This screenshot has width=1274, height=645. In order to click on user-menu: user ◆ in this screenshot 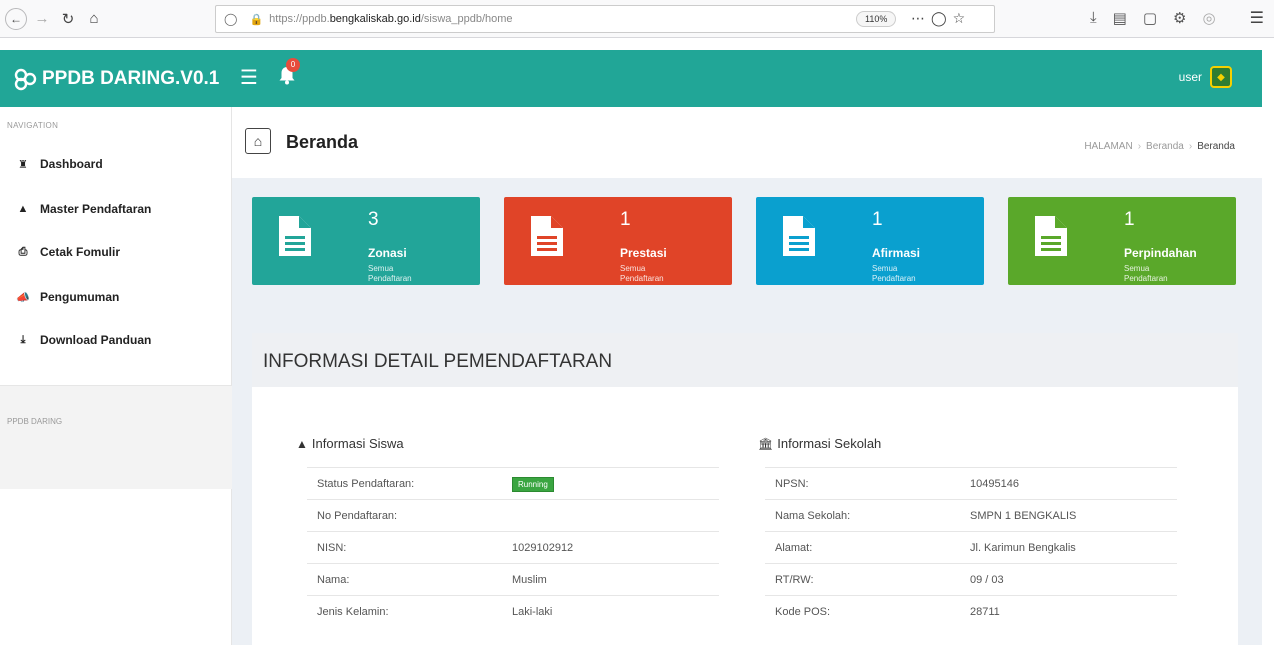, I will do `click(1205, 77)`.